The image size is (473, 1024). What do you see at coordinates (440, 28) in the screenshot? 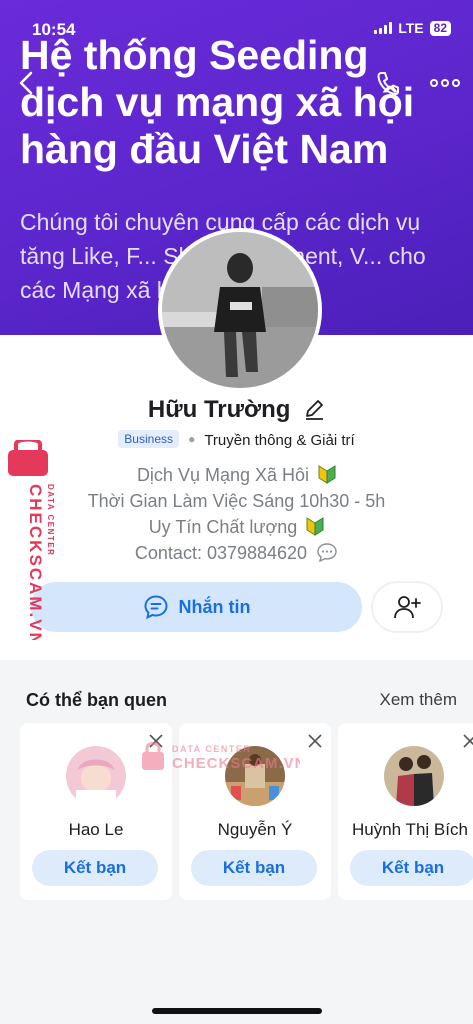
I see `battery-icon: 82` at bounding box center [440, 28].